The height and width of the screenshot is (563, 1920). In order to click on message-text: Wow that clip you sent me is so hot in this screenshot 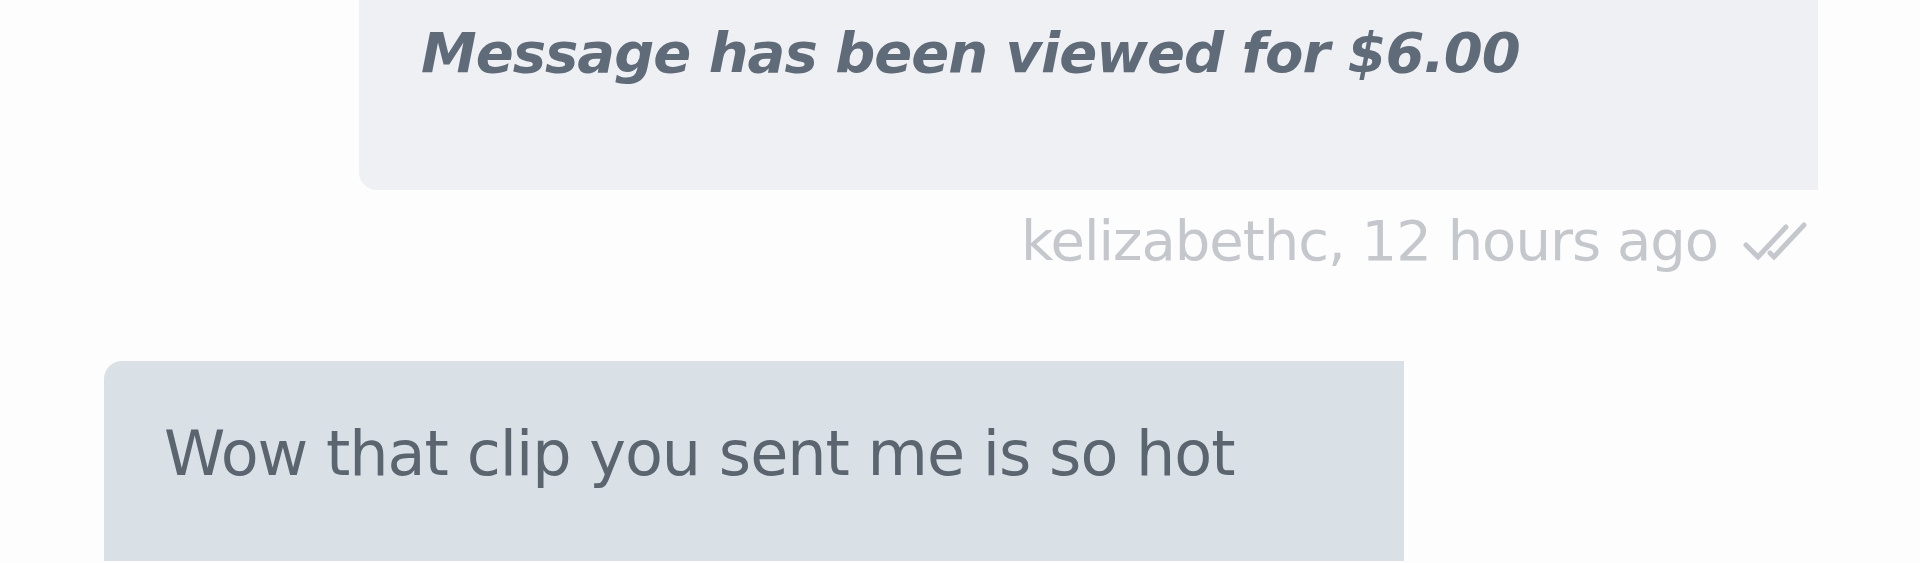, I will do `click(699, 453)`.